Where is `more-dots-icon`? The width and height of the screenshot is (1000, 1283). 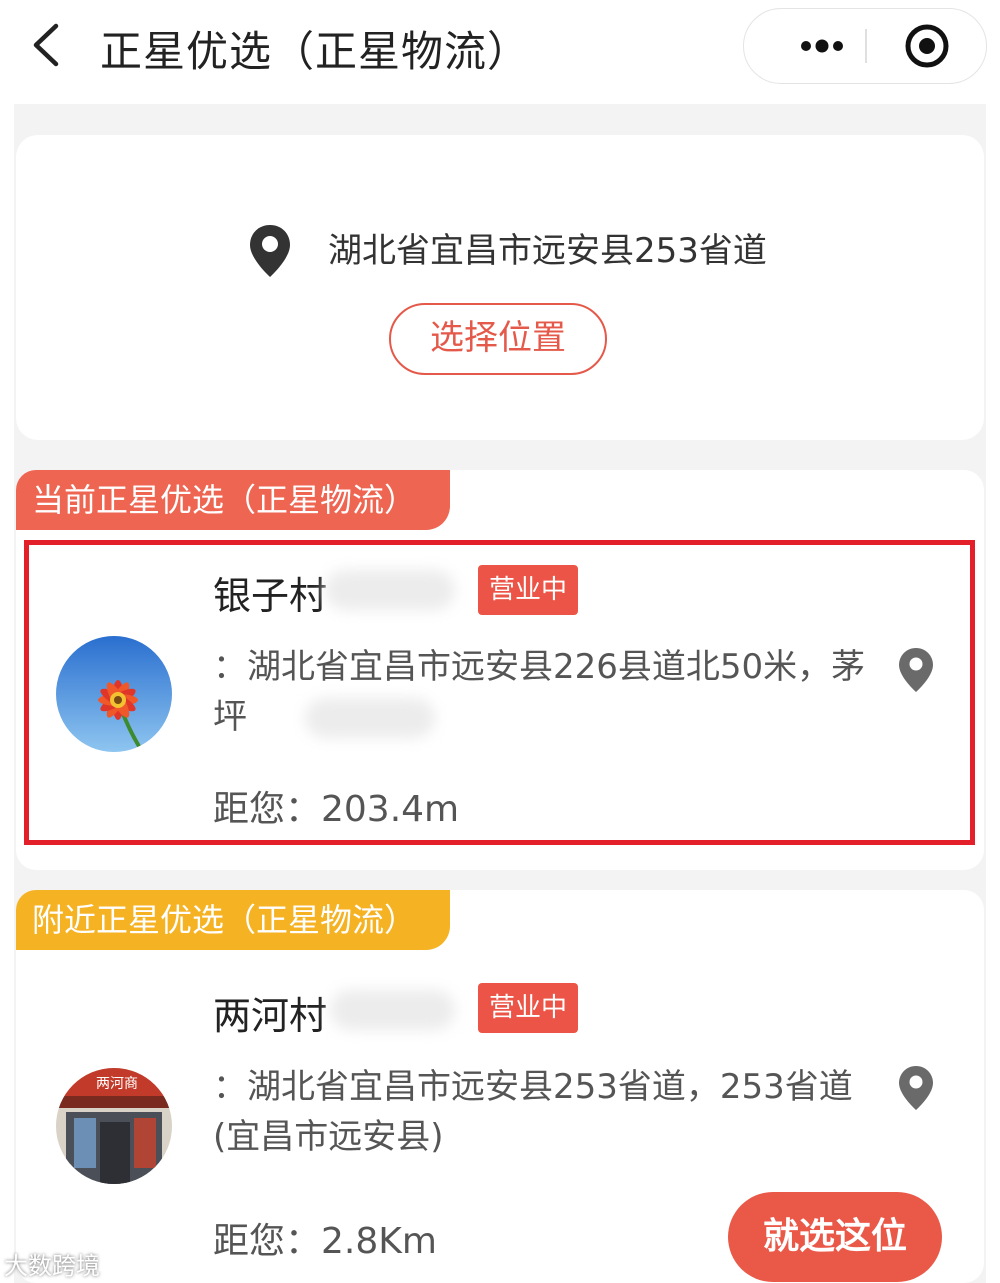
more-dots-icon is located at coordinates (817, 46).